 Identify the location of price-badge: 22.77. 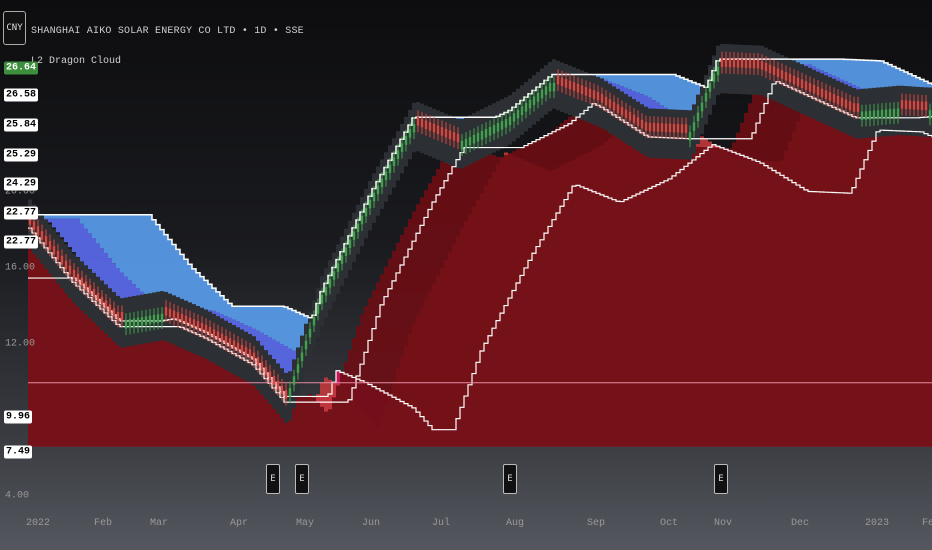
(21, 213).